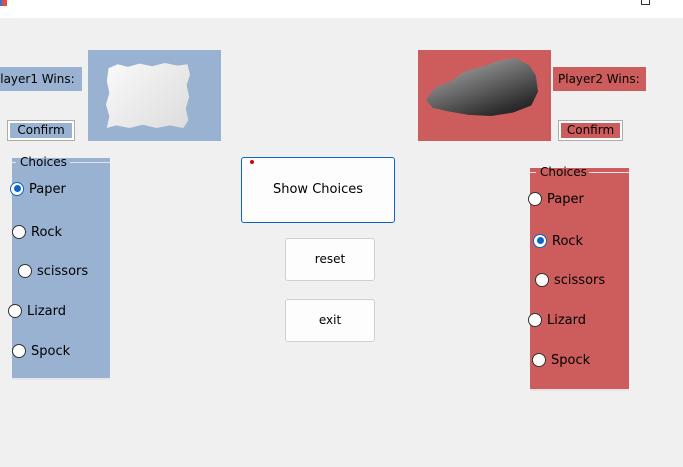 This screenshot has width=683, height=467. What do you see at coordinates (41, 130) in the screenshot?
I see `player1-confirm-button: Confirm` at bounding box center [41, 130].